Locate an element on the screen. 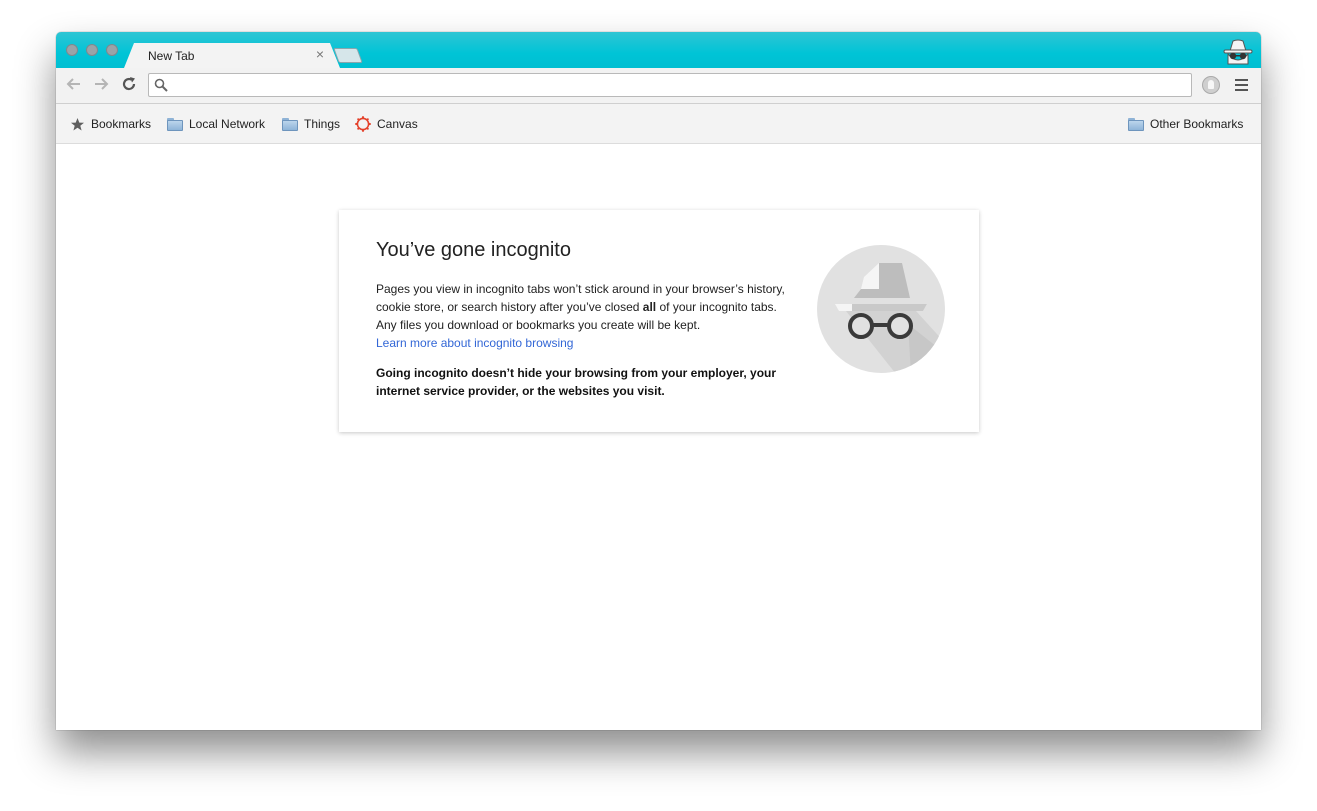 This screenshot has height=811, width=1317. description-bold: all is located at coordinates (649, 307).